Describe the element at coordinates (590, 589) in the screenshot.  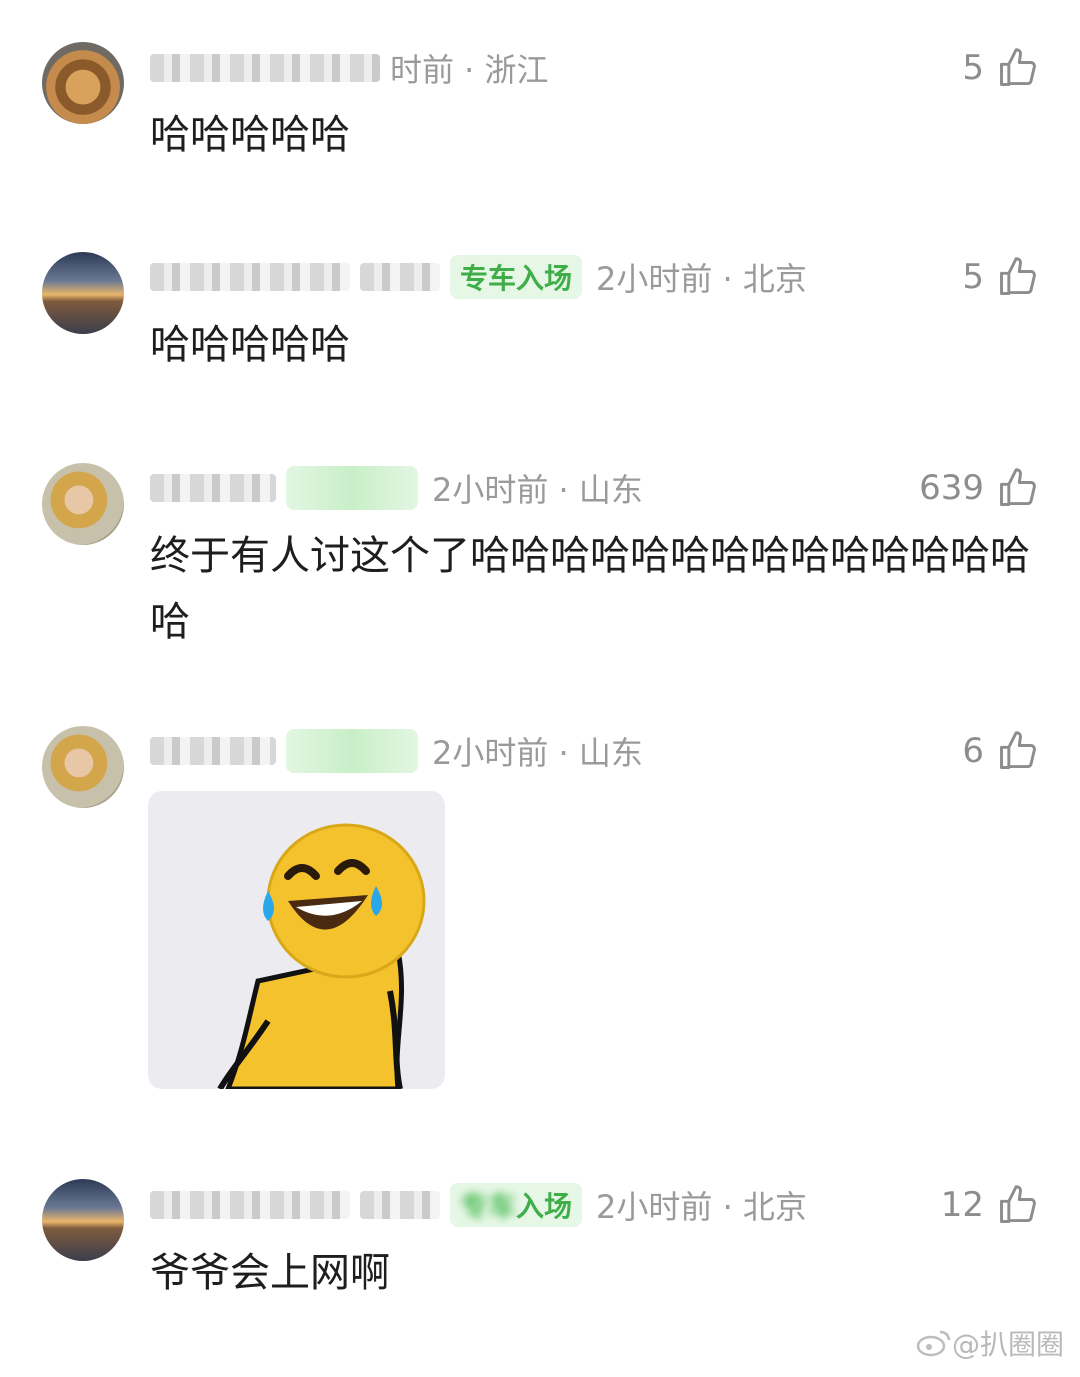
I see `comment-text: 终于有人讨这个了哈哈哈哈哈哈哈哈哈哈哈哈哈哈哈` at that location.